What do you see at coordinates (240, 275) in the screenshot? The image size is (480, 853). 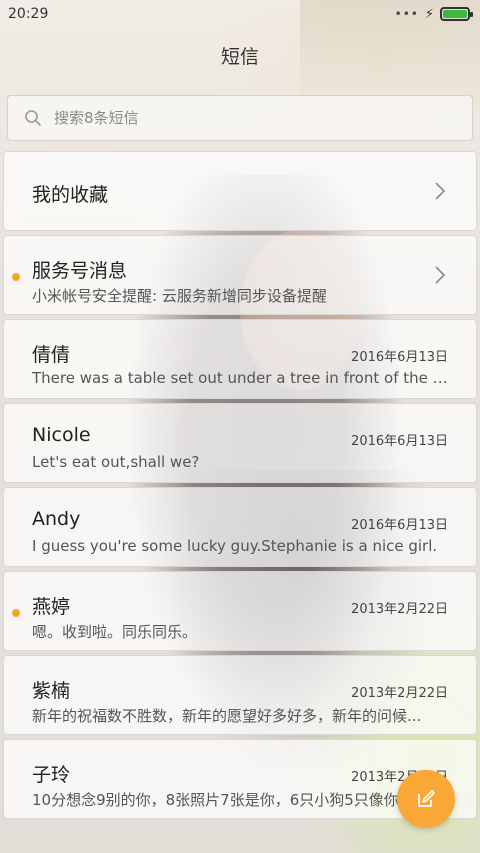 I see `conversation-item-service: 服务号消息 小米帐号安全提醒: 云服务新增同步设备提醒` at bounding box center [240, 275].